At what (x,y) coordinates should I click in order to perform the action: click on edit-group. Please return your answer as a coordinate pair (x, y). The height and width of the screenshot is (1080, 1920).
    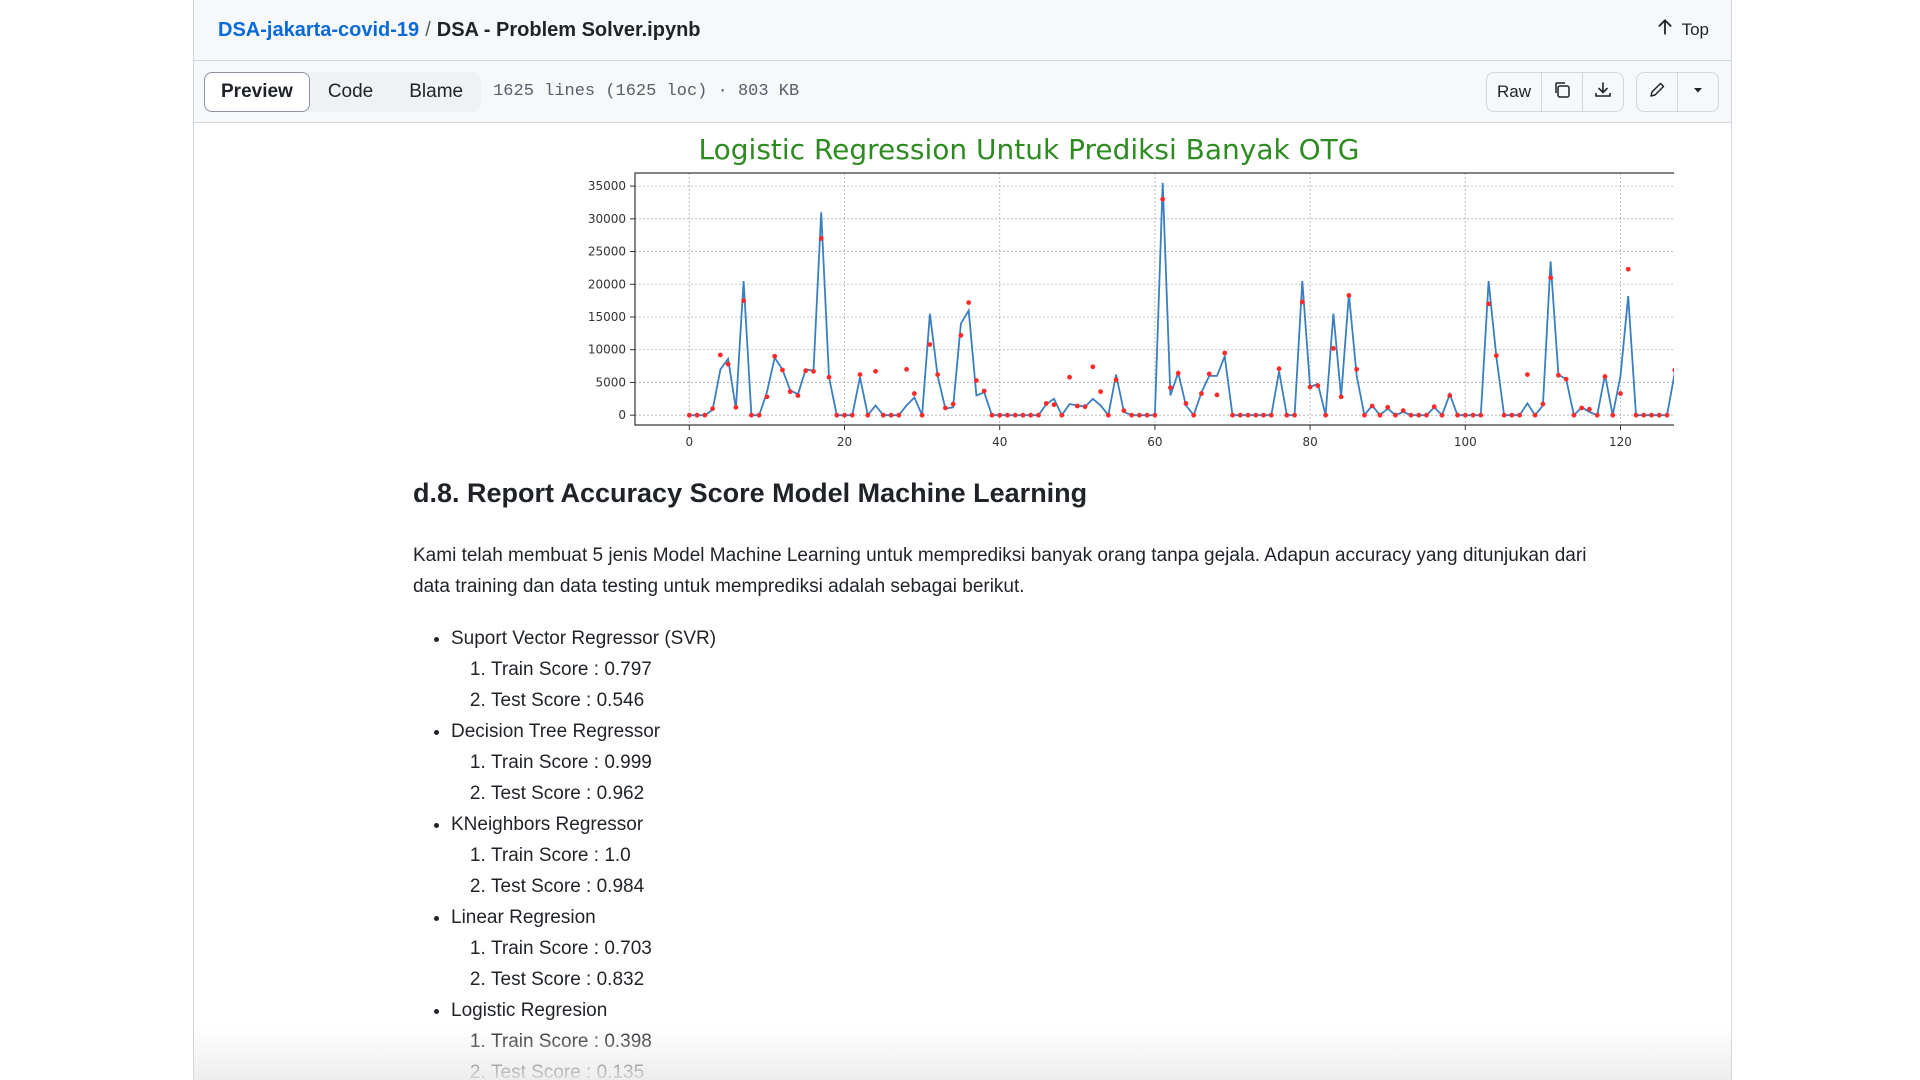
    Looking at the image, I should click on (1677, 92).